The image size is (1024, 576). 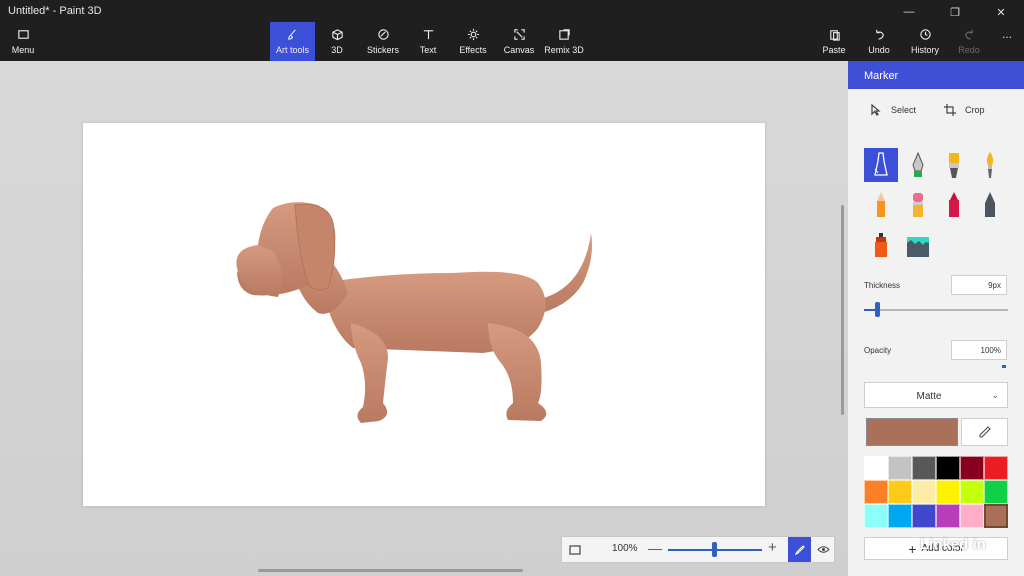 I want to click on pixel-pen-icon, so click(x=990, y=204).